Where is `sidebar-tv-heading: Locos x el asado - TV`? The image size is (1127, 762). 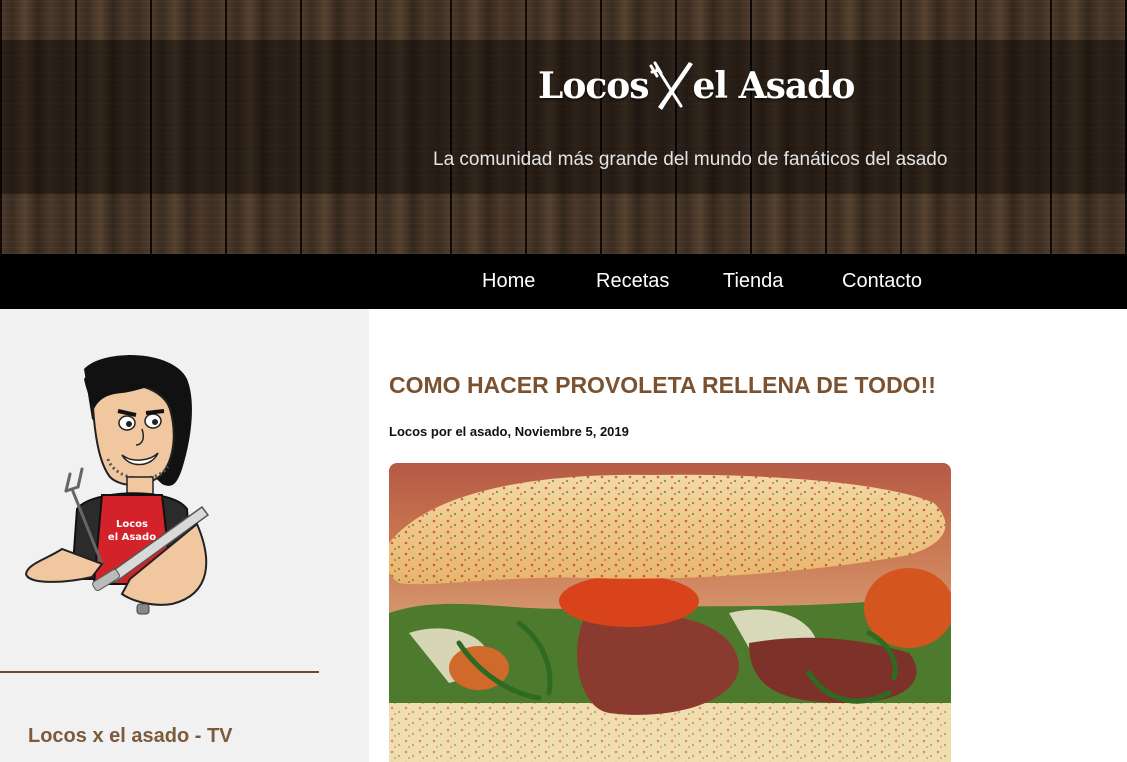
sidebar-tv-heading: Locos x el asado - TV is located at coordinates (130, 736).